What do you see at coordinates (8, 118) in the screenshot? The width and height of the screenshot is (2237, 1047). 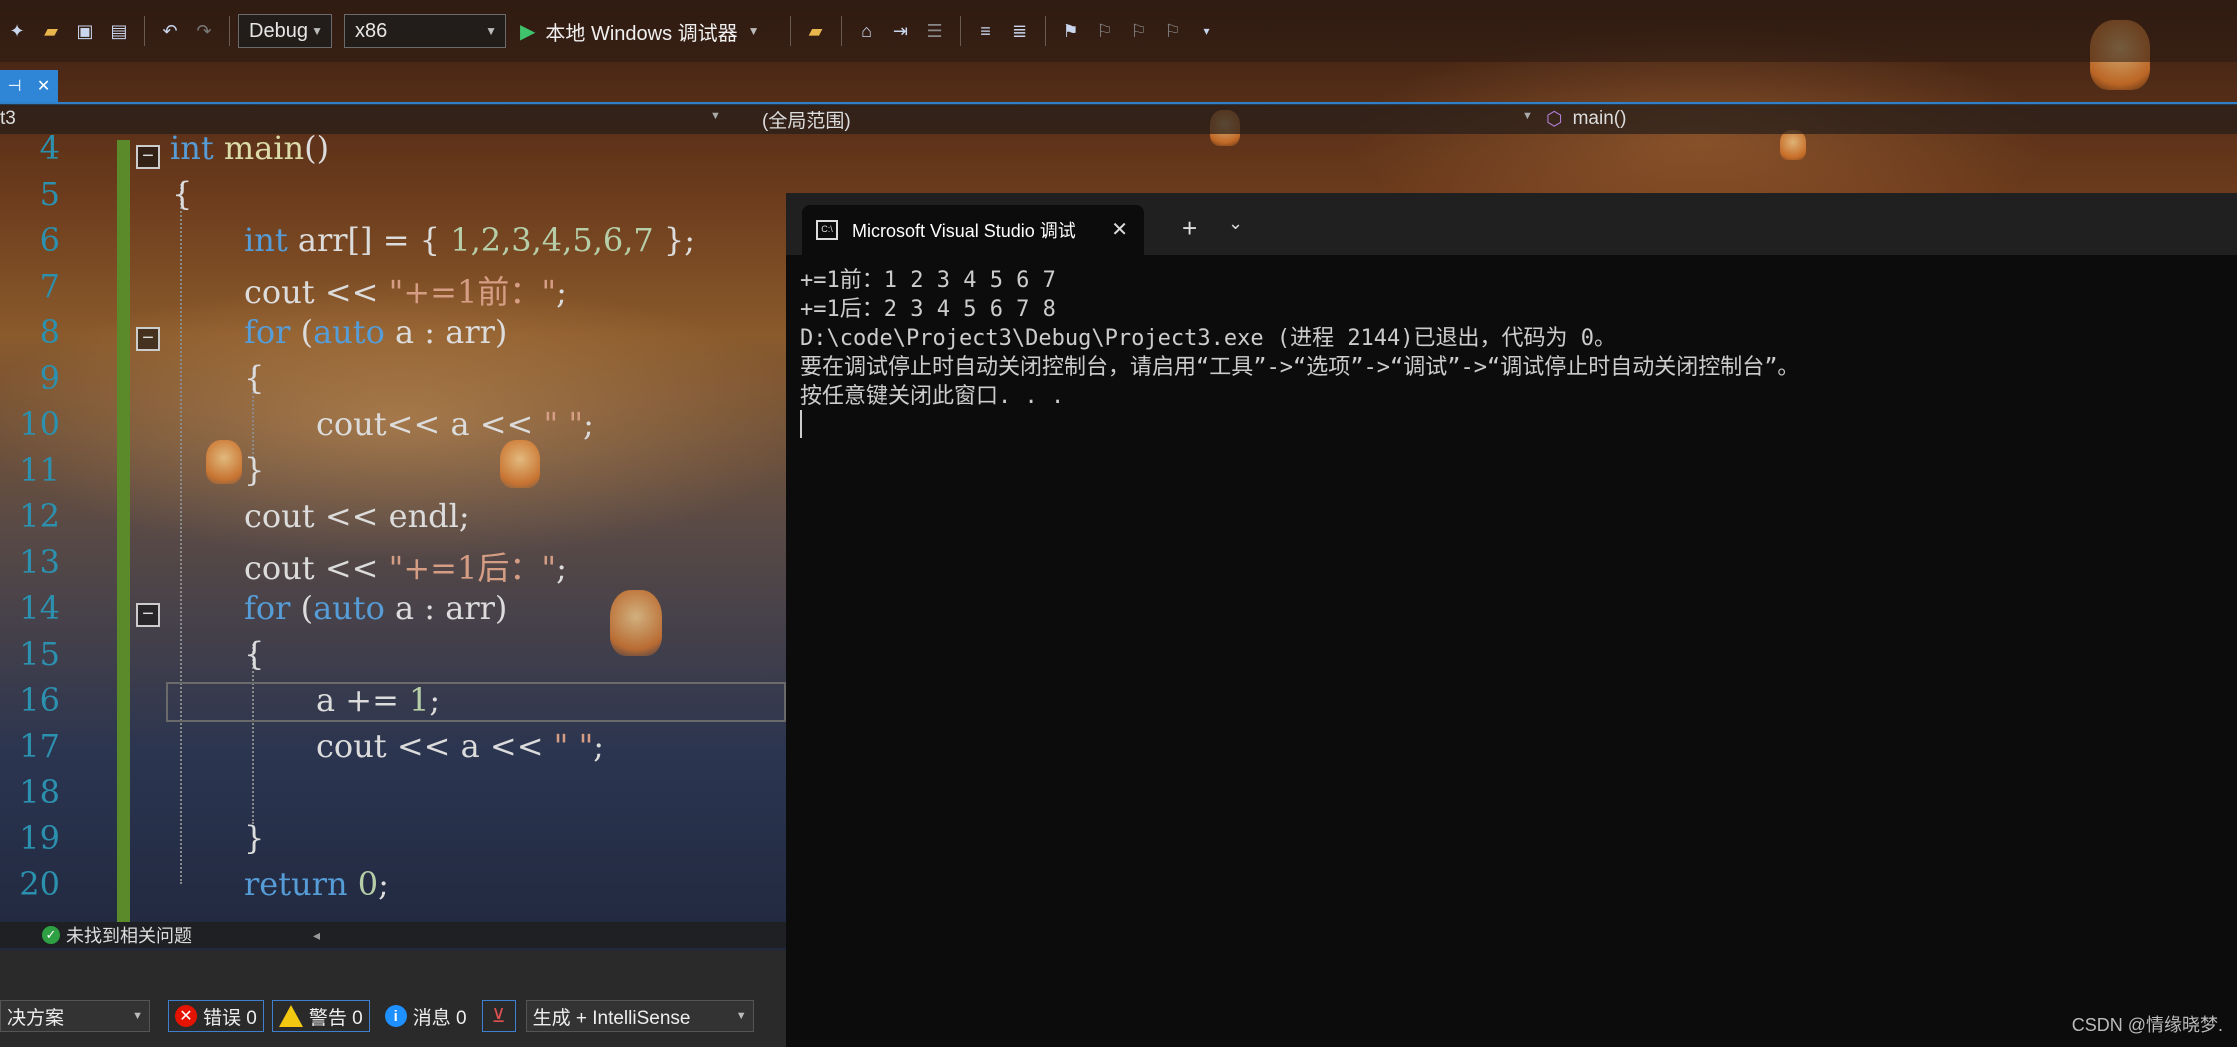 I see `project-name: t3` at bounding box center [8, 118].